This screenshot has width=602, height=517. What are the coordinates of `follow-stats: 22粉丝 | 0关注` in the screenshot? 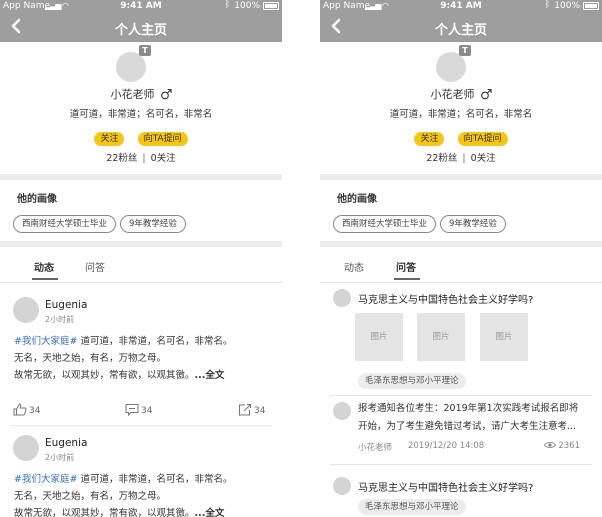 It's located at (141, 157).